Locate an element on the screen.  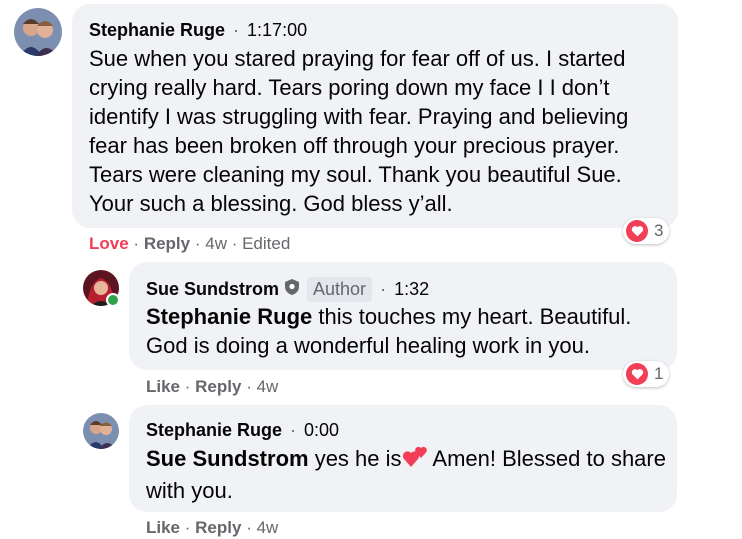
author-badge: Author is located at coordinates (340, 289).